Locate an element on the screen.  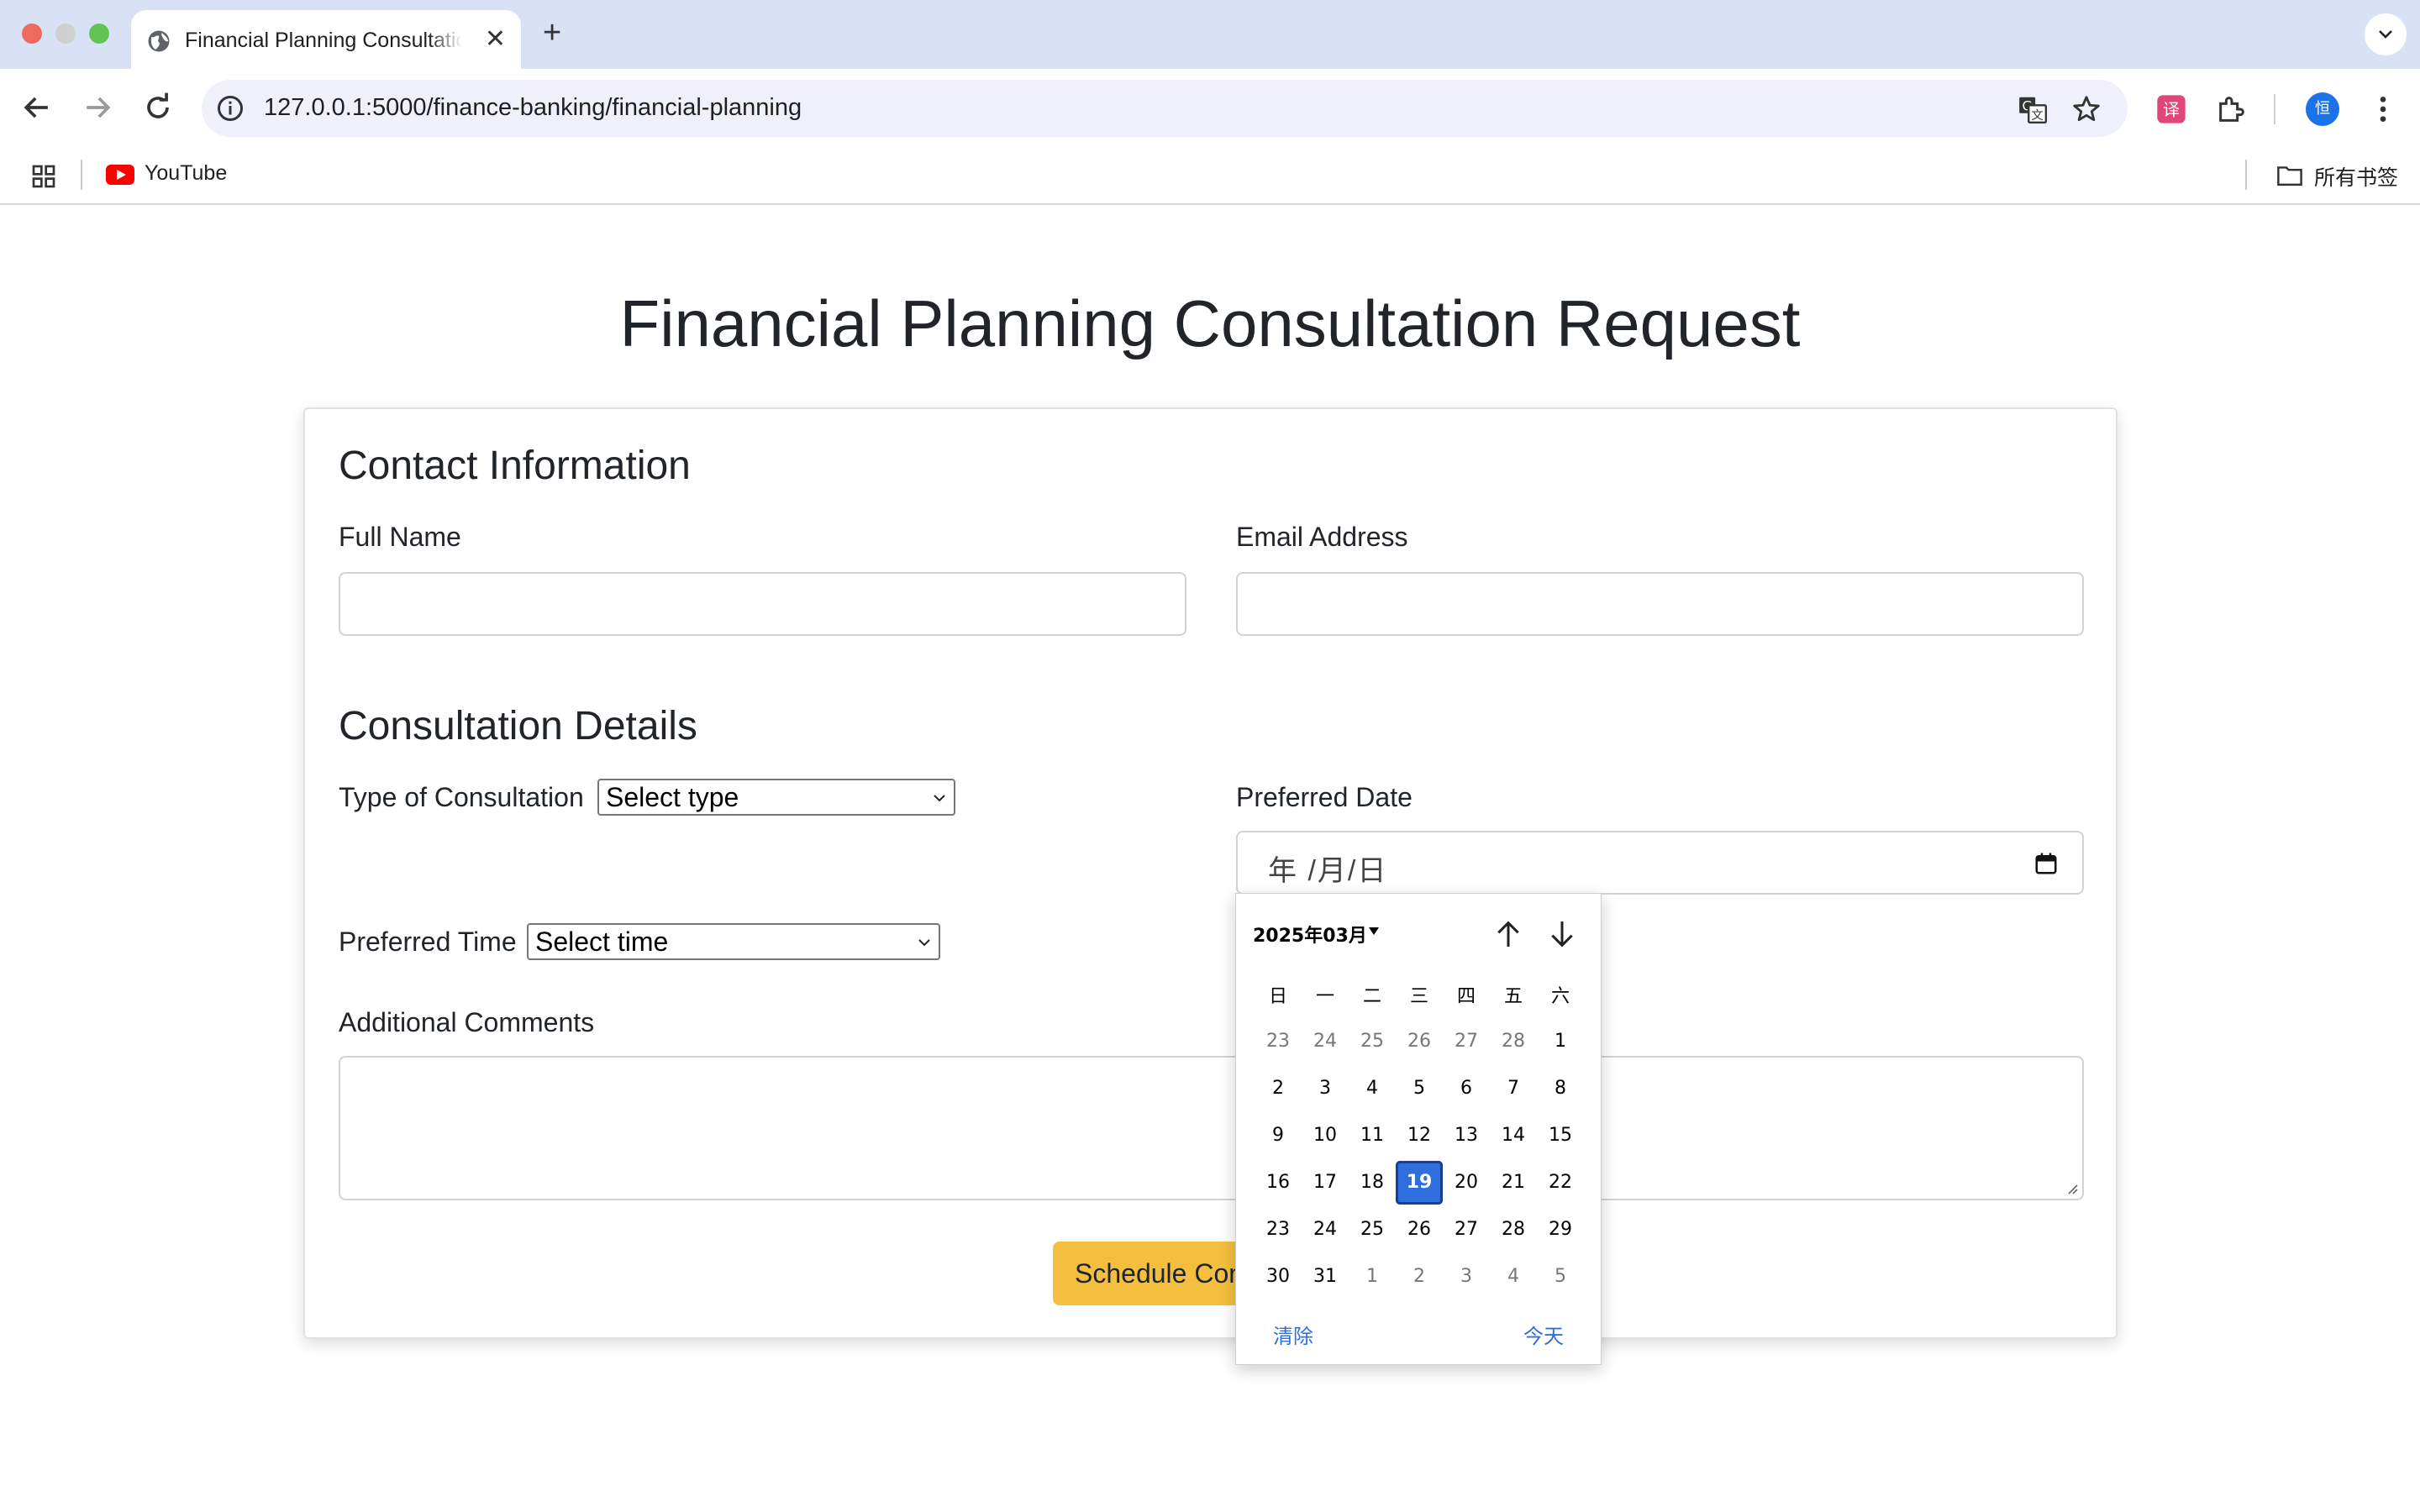
window-maximize-button is located at coordinates (99, 34).